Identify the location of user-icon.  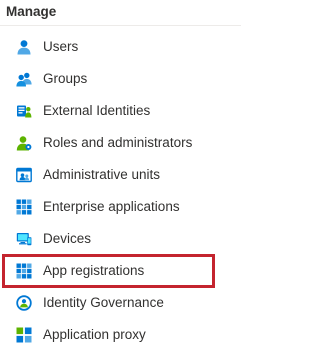
(24, 47).